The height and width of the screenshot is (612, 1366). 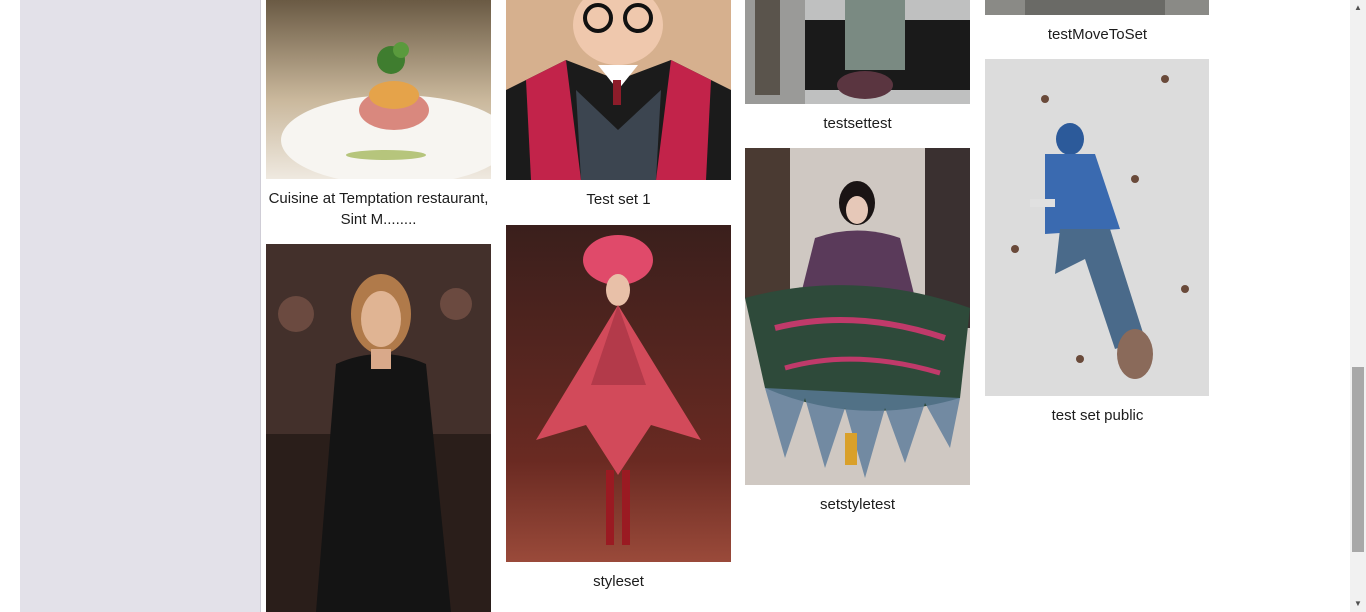 What do you see at coordinates (1358, 306) in the screenshot?
I see `vertical-scrollbar: ▲ ▼` at bounding box center [1358, 306].